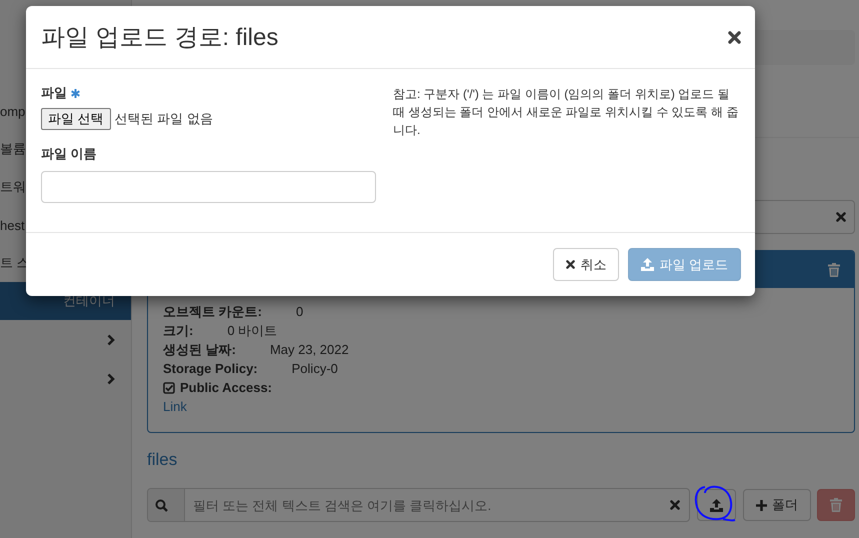 The width and height of the screenshot is (859, 538). Describe the element at coordinates (162, 460) in the screenshot. I see `files-heading: files` at that location.